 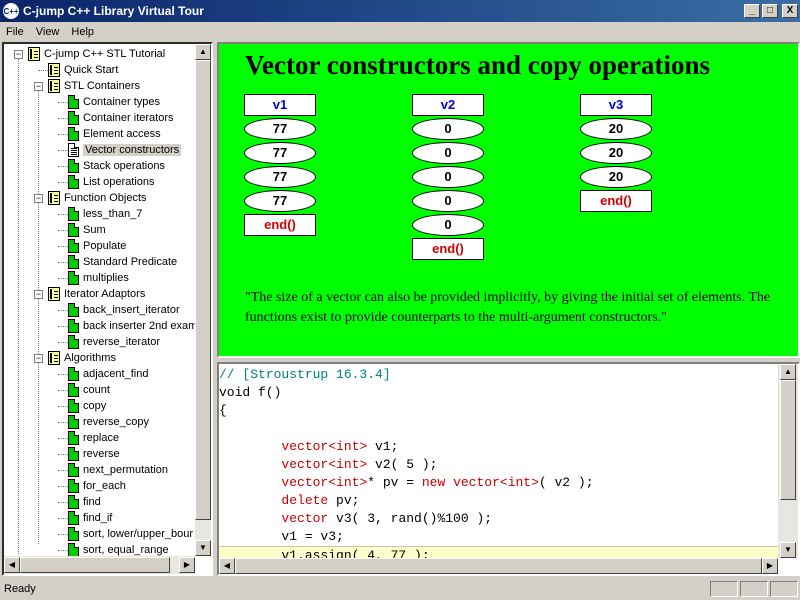 I want to click on tree-item-label: count, so click(x=96, y=390).